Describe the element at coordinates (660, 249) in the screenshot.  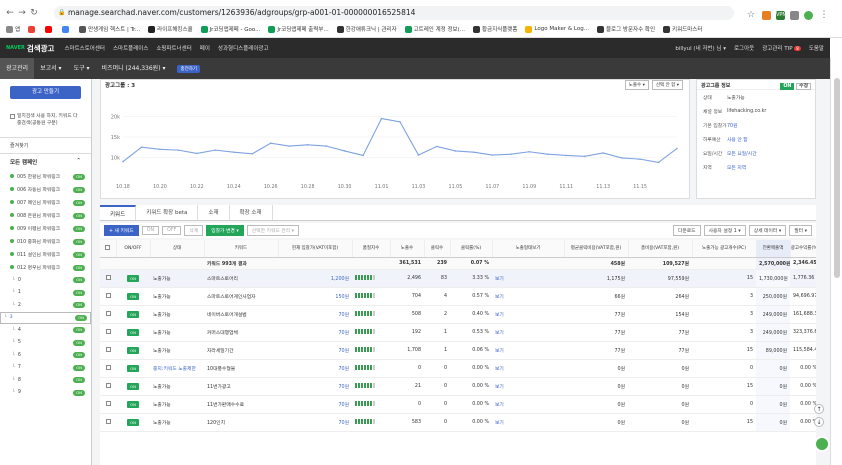
I see `column-header: 총비용(VAT포함,원)` at that location.